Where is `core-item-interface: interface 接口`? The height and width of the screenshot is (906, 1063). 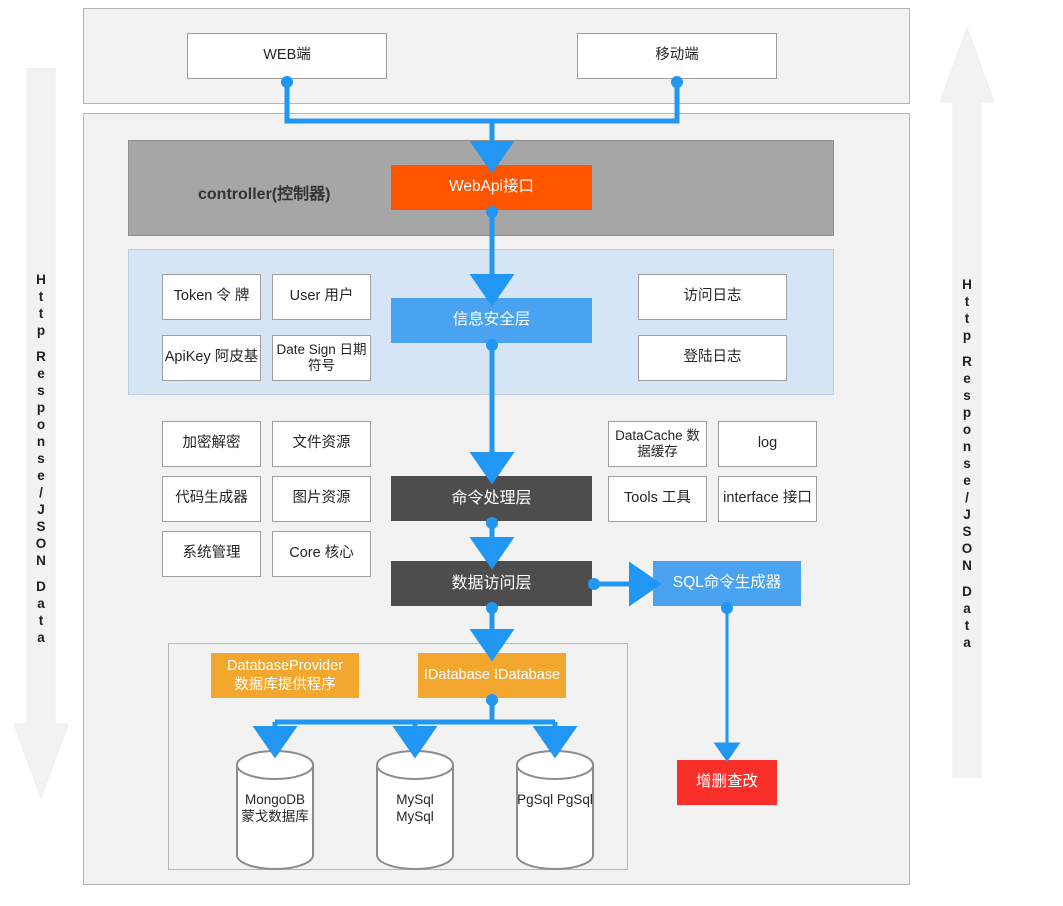 core-item-interface: interface 接口 is located at coordinates (767, 499).